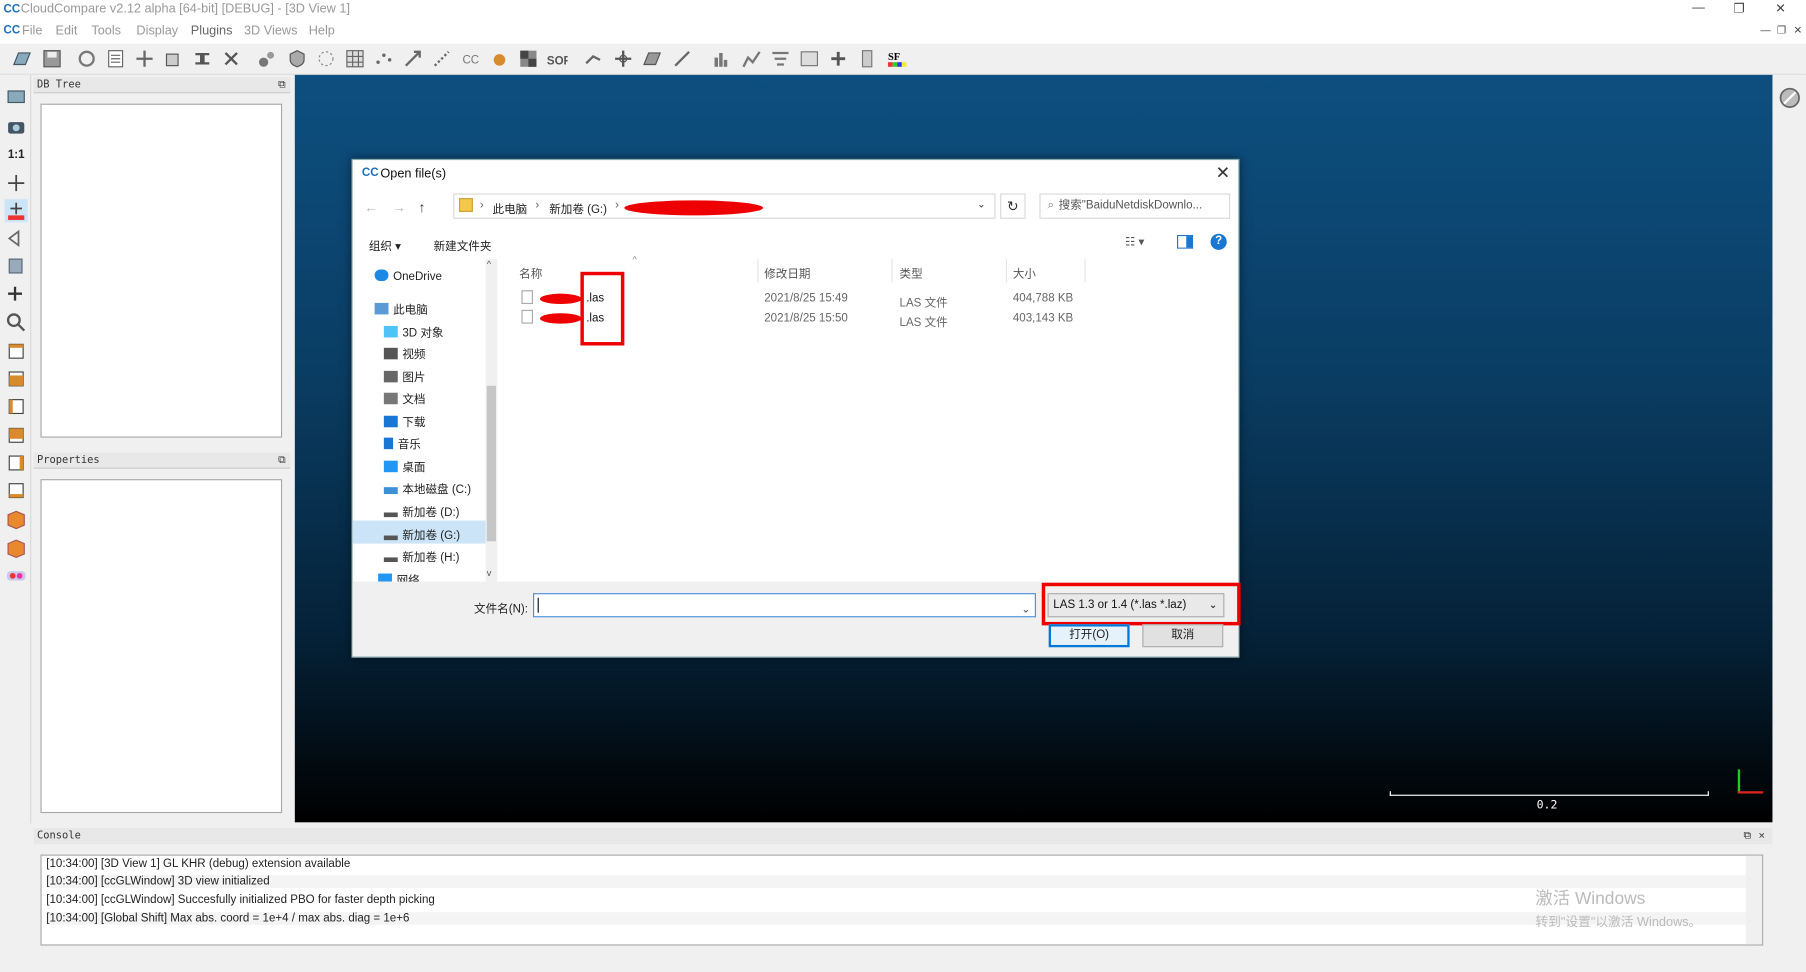 Image resolution: width=1806 pixels, height=972 pixels. What do you see at coordinates (463, 245) in the screenshot?
I see `new-folder-button: 新建文件夹` at bounding box center [463, 245].